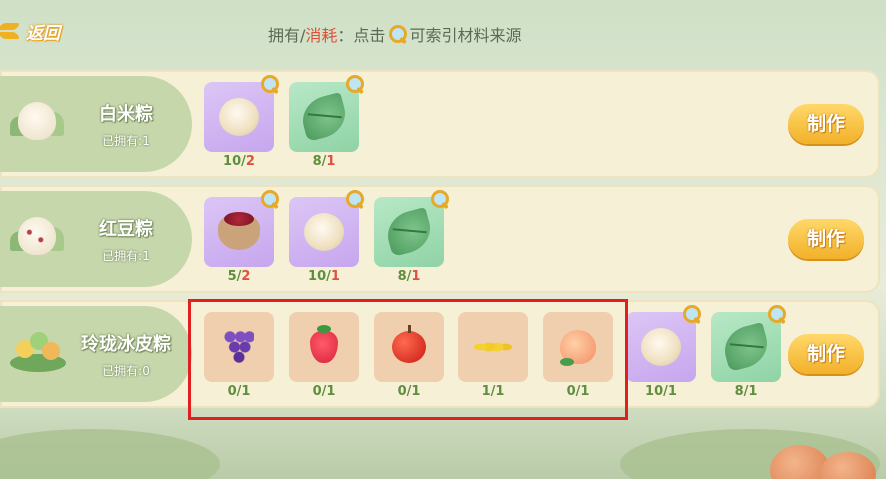 This screenshot has width=886, height=479. Describe the element at coordinates (321, 35) in the screenshot. I see `hint-consume: 消耗` at that location.